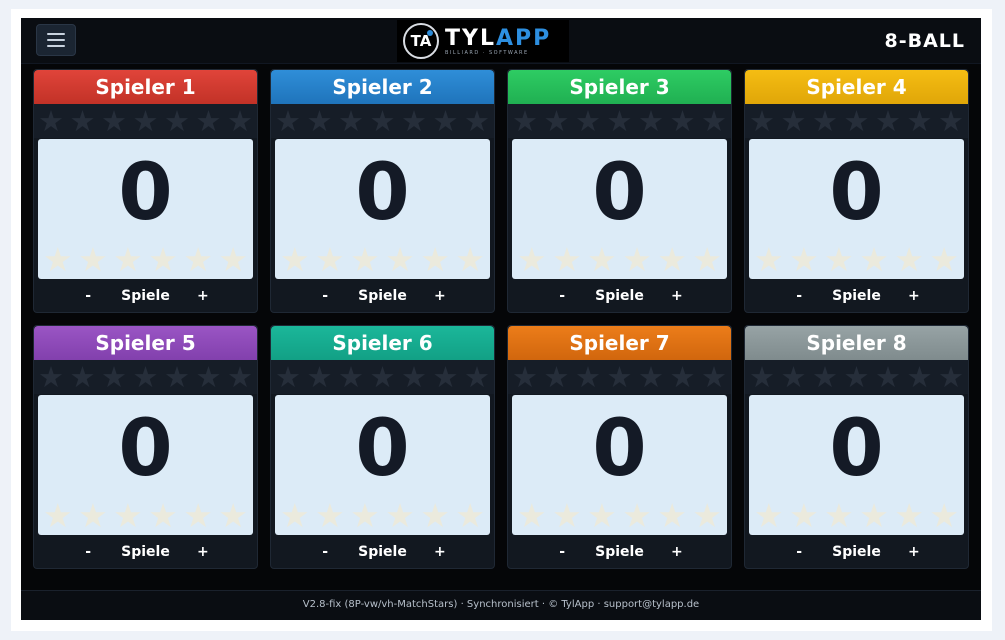 This screenshot has width=1005, height=640. What do you see at coordinates (856, 343) in the screenshot?
I see `player-name: Spieler 8` at bounding box center [856, 343].